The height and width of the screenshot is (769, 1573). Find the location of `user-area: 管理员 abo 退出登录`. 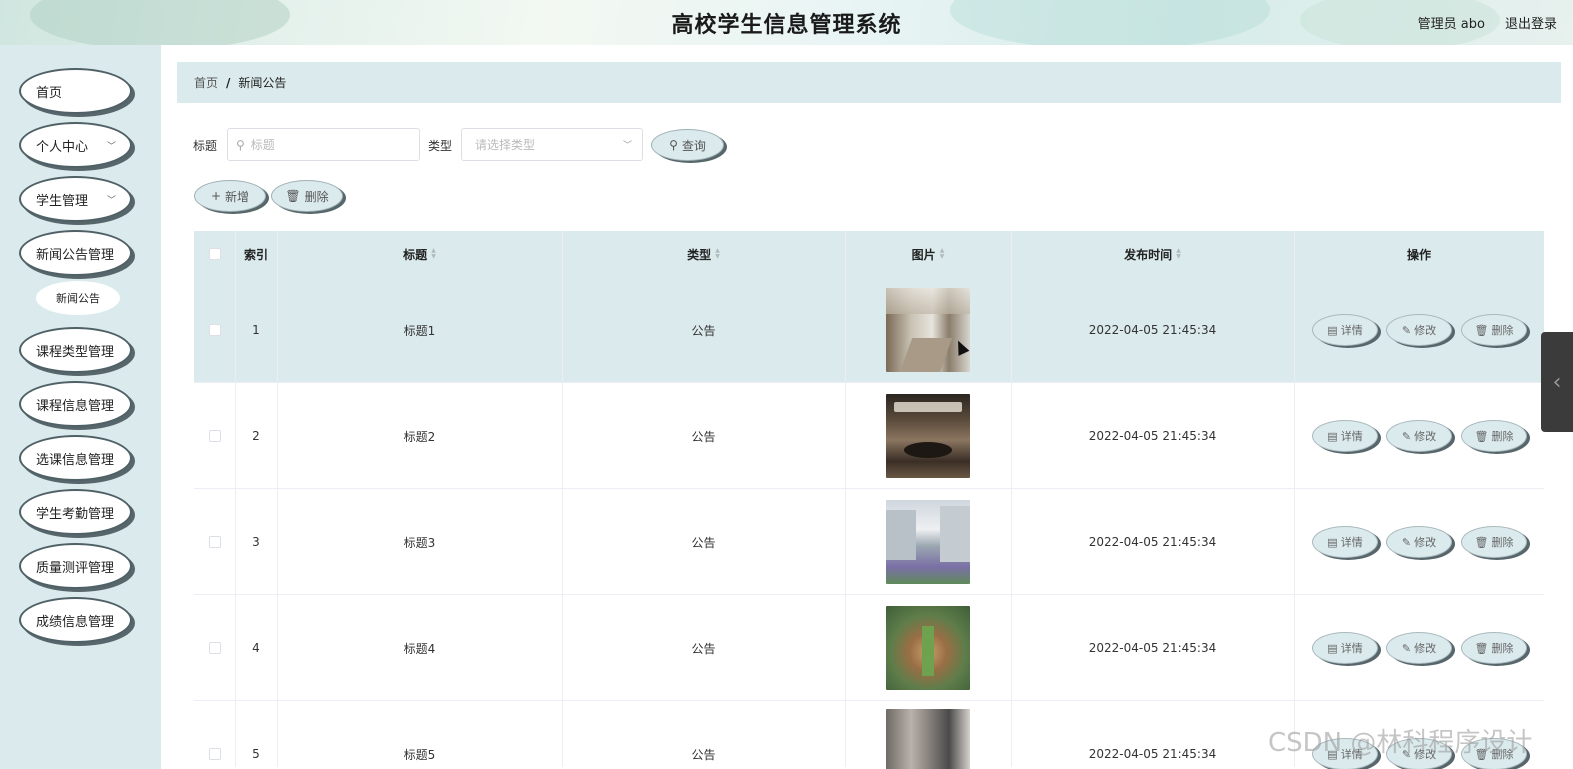

user-area: 管理员 abo 退出登录 is located at coordinates (1487, 22).